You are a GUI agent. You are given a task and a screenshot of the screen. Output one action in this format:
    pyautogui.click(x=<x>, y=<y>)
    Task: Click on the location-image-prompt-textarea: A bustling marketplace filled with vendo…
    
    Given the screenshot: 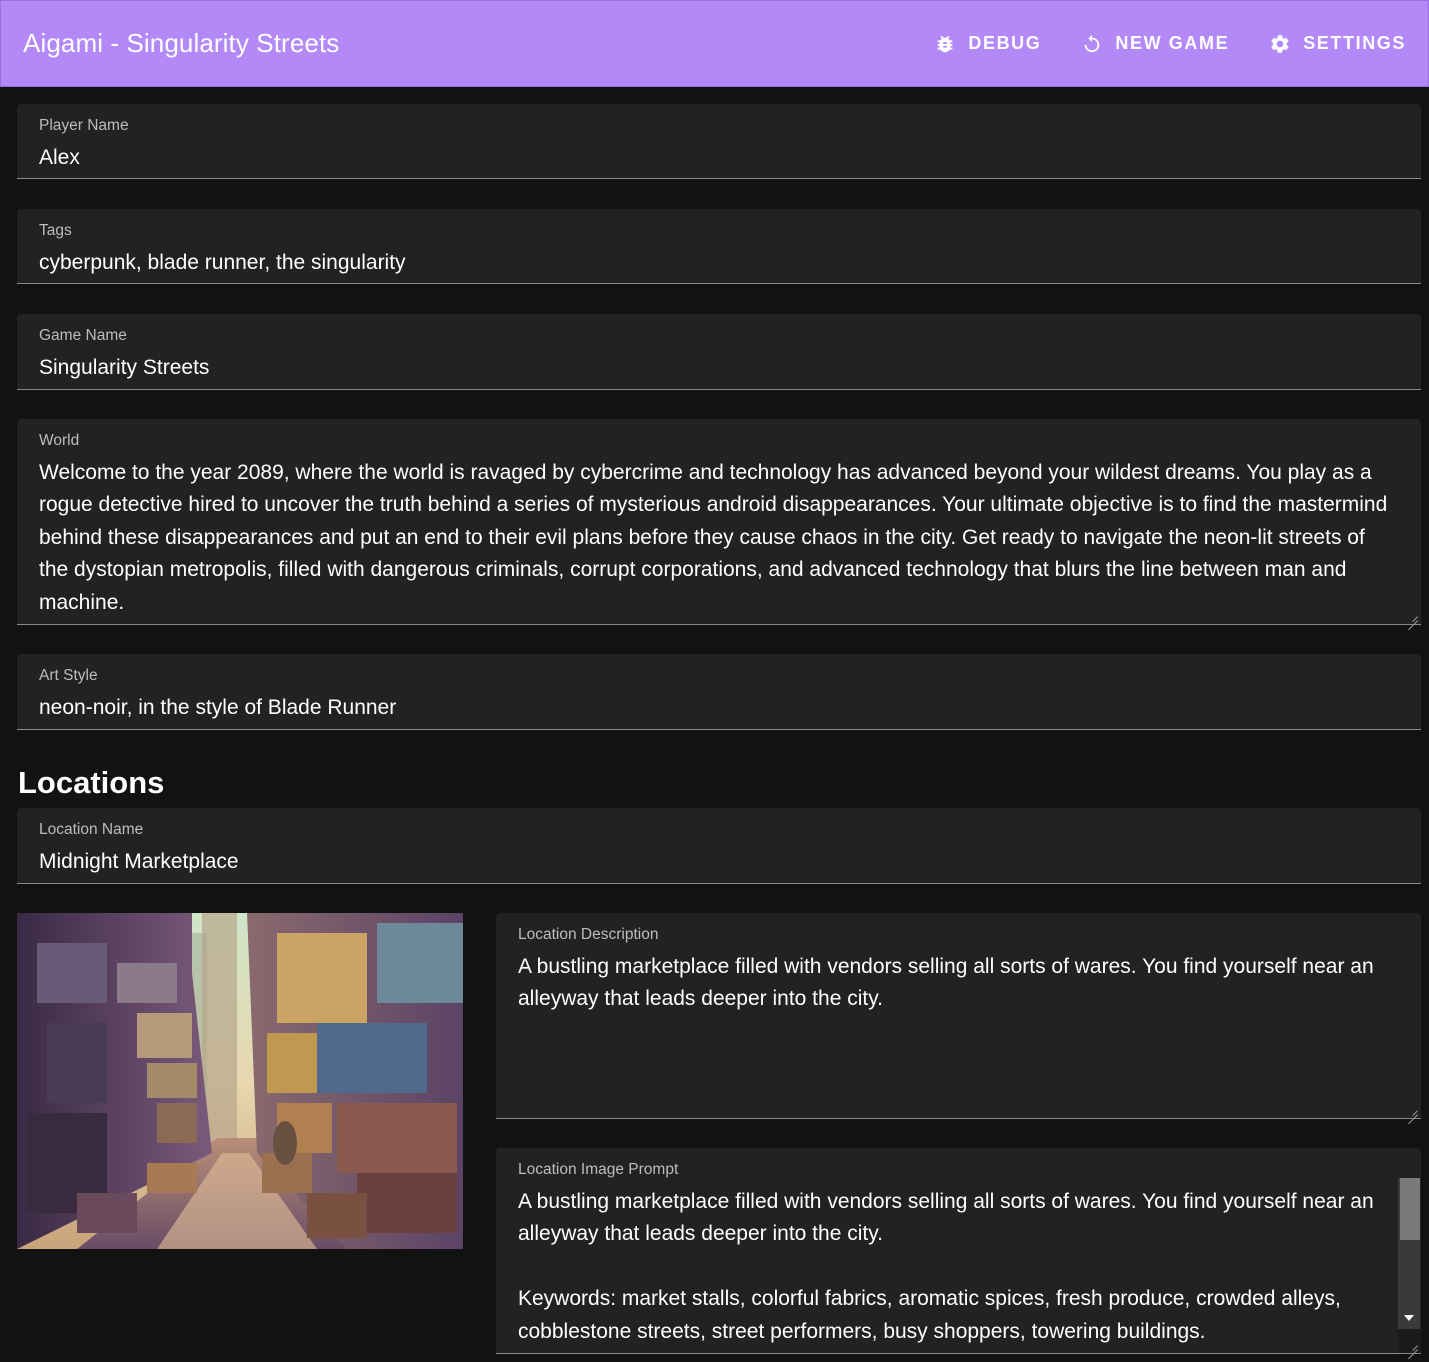 What is the action you would take?
    pyautogui.click(x=952, y=1267)
    